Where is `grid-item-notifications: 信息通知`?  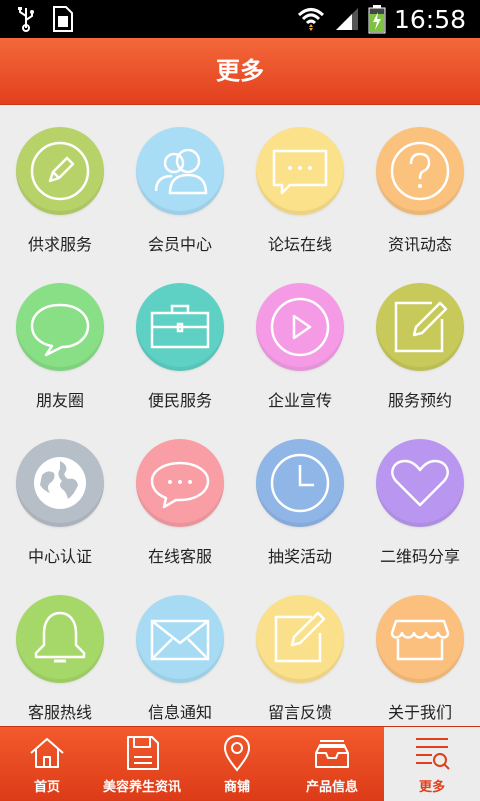 grid-item-notifications: 信息通知 is located at coordinates (180, 649).